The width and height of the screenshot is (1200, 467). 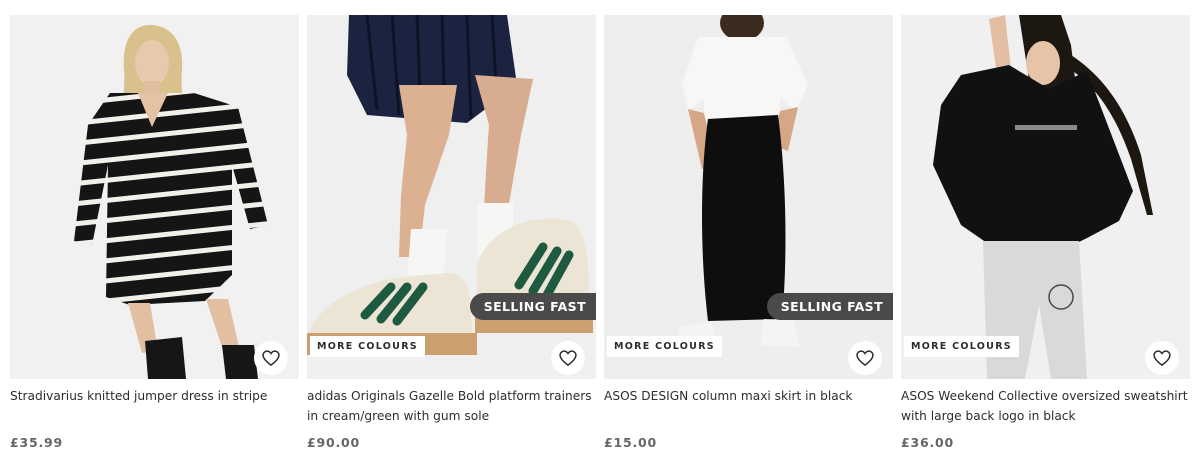 I want to click on product-title: ASOS DESIGN column maxi skirt in black, so click(x=748, y=407).